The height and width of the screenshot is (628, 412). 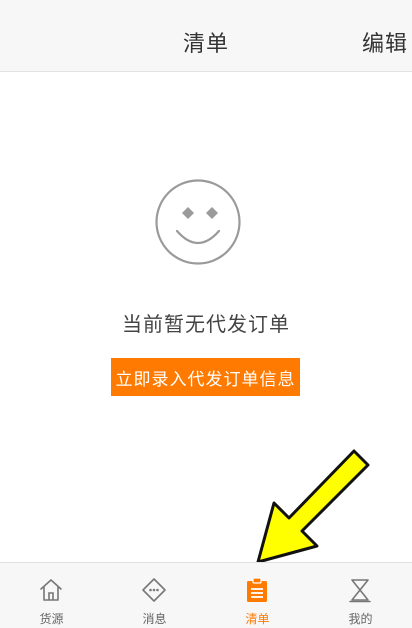 I want to click on edit-button: 编辑, so click(x=385, y=42).